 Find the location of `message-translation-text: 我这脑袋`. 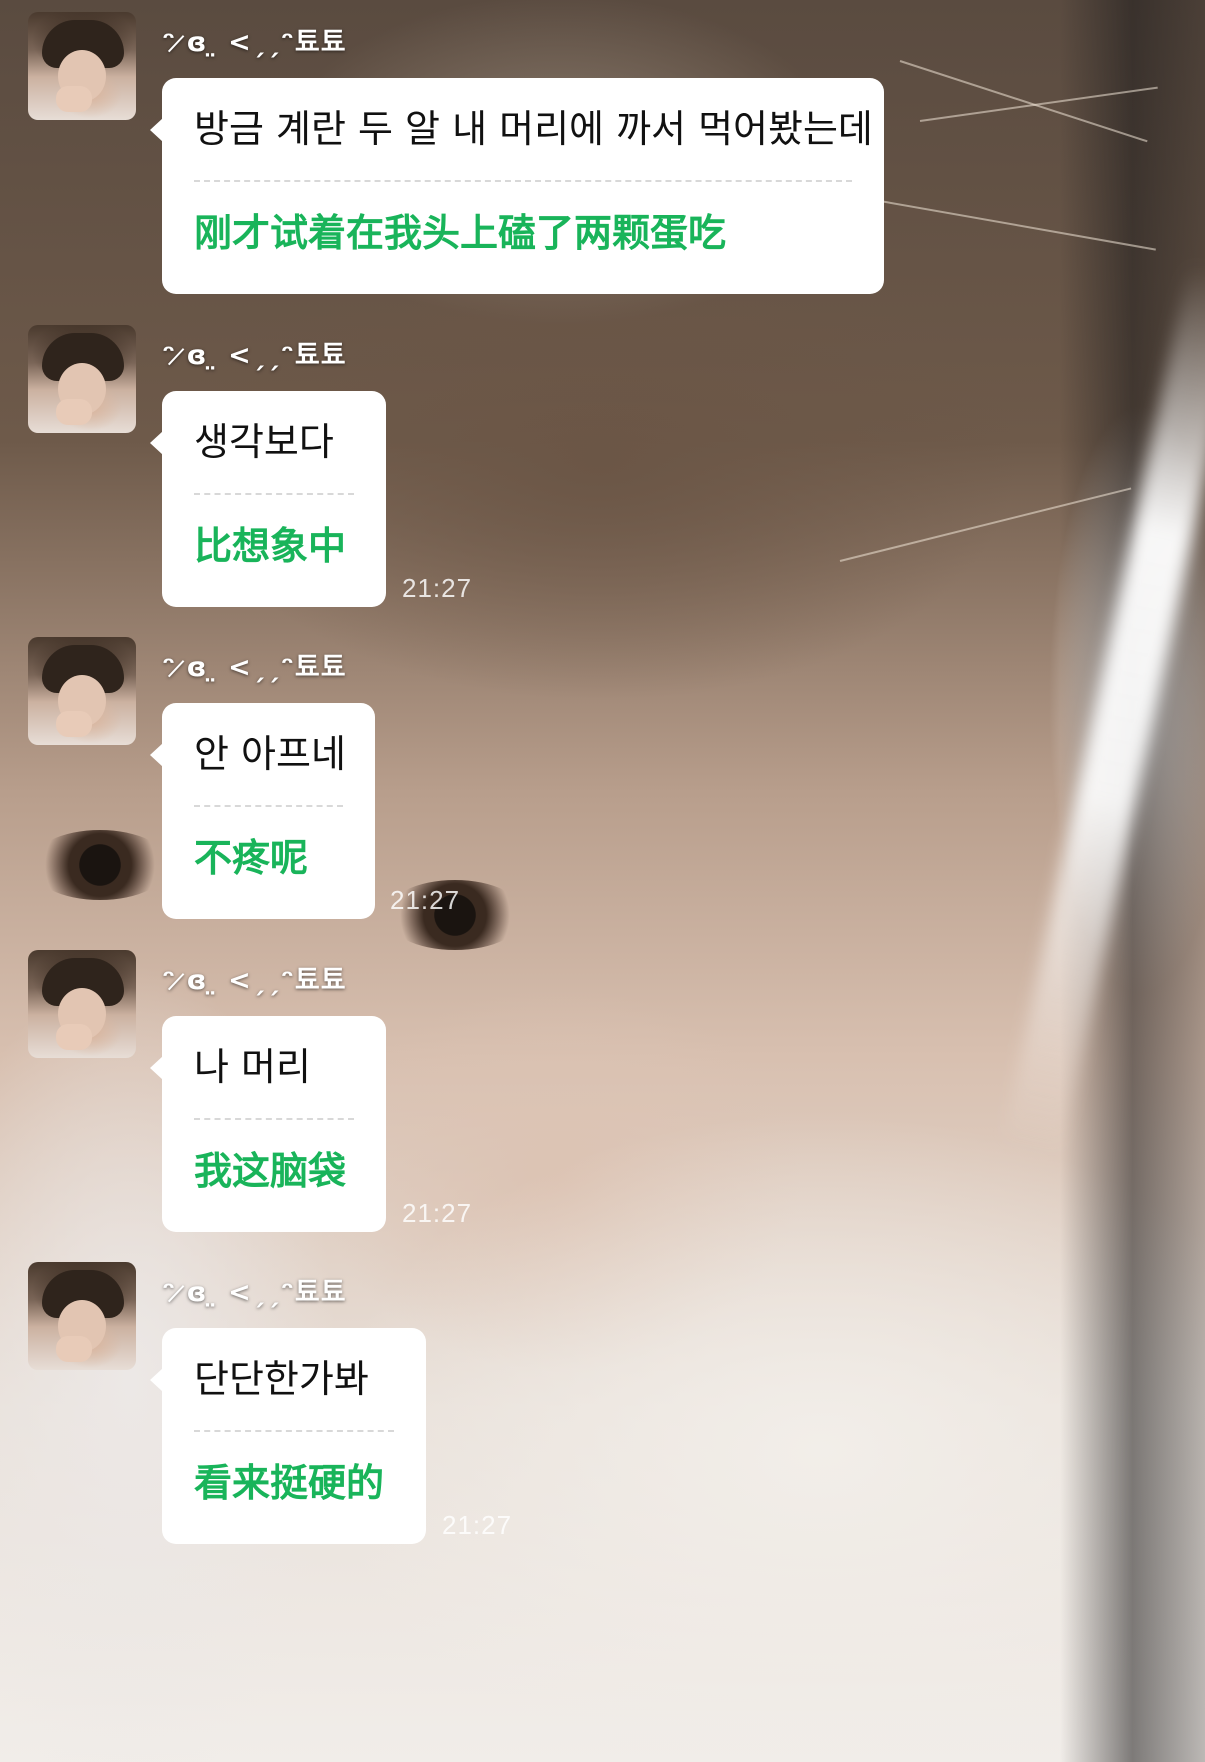

message-translation-text: 我这脑袋 is located at coordinates (270, 1171).